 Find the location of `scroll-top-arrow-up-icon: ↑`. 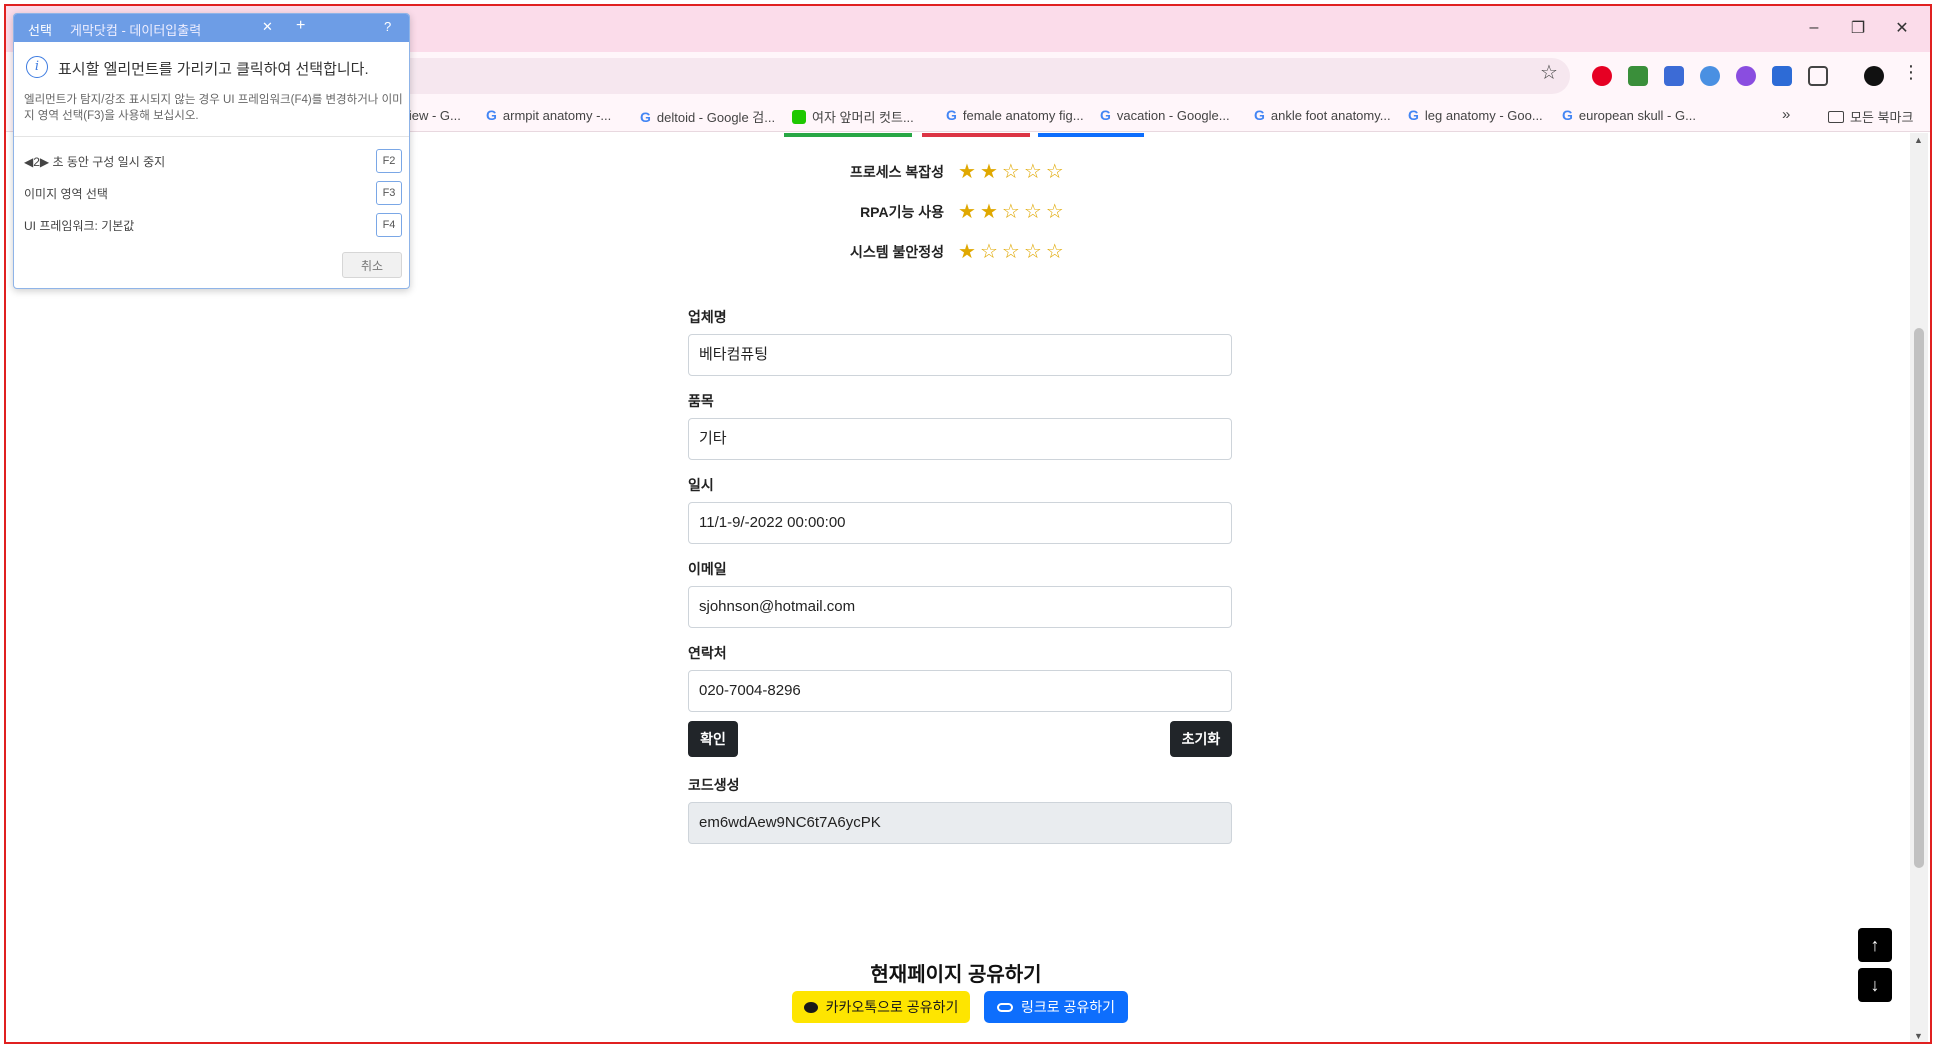

scroll-top-arrow-up-icon: ↑ is located at coordinates (1875, 945).